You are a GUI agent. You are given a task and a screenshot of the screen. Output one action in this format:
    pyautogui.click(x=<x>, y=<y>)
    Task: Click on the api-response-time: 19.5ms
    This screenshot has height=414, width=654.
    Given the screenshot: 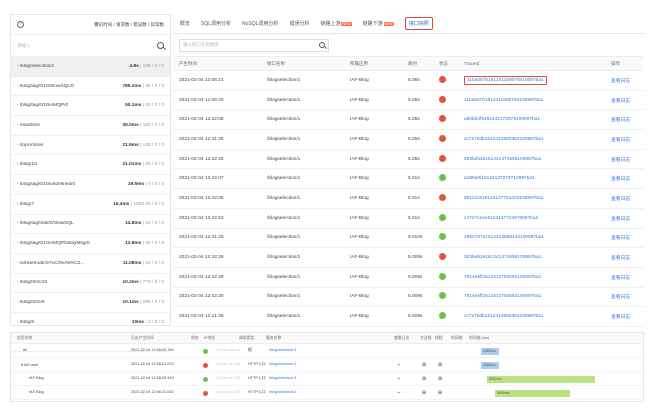 What is the action you would take?
    pyautogui.click(x=136, y=184)
    